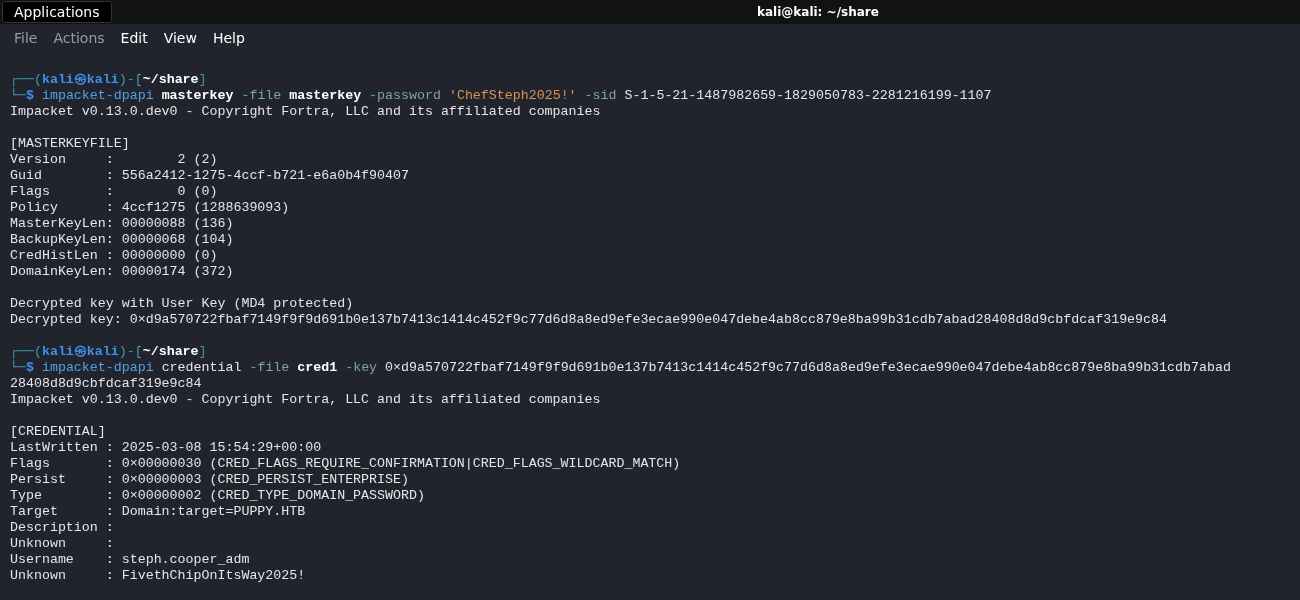  What do you see at coordinates (166, 448) in the screenshot?
I see `terminal-line: LastWritten : 2025-03-08 15:54:29+00:00` at bounding box center [166, 448].